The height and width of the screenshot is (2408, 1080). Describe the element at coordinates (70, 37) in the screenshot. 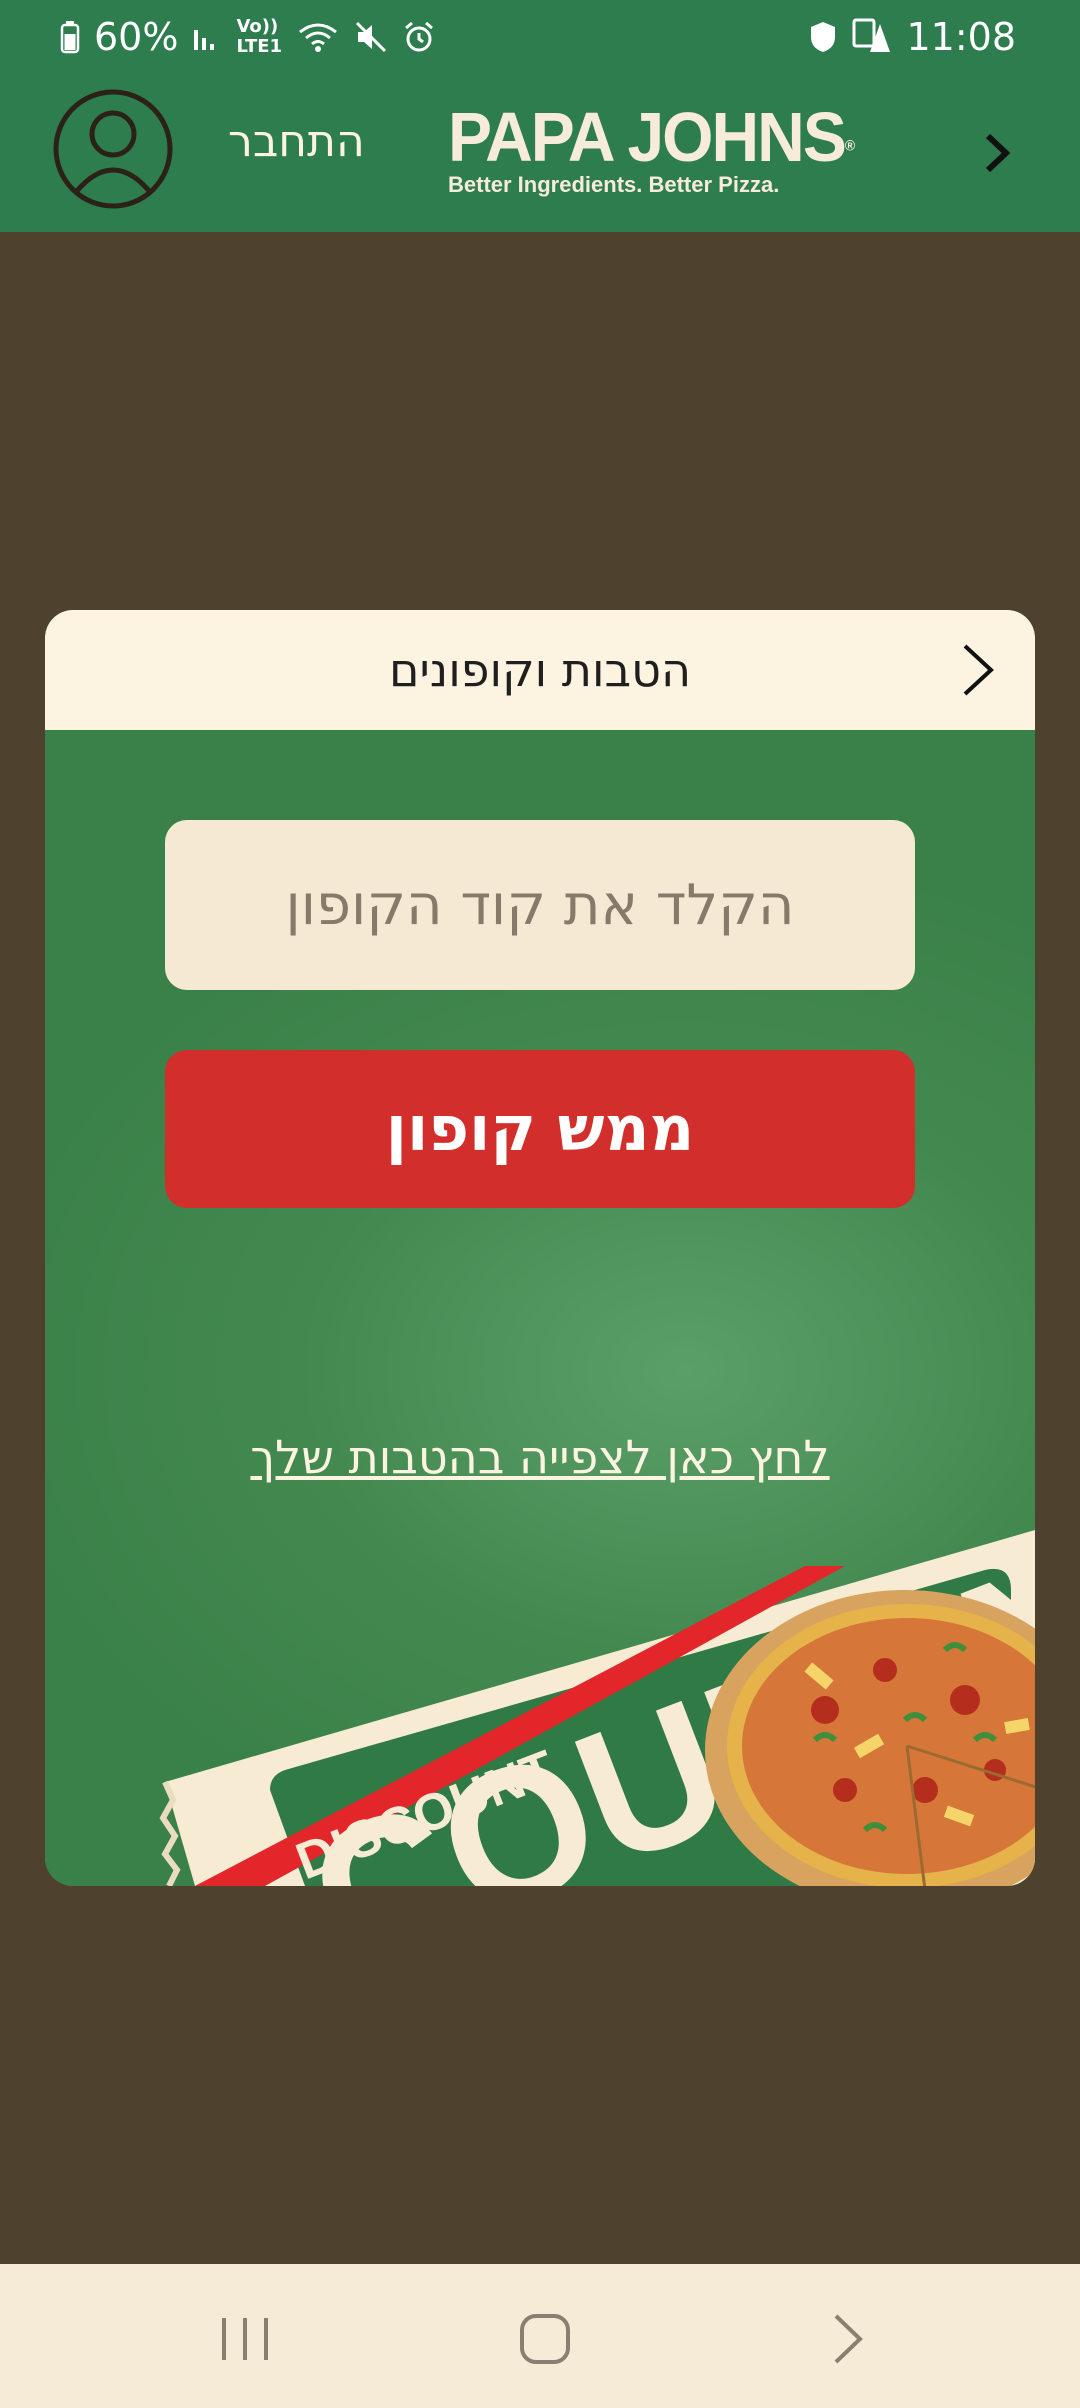

I see `battery-icon` at that location.